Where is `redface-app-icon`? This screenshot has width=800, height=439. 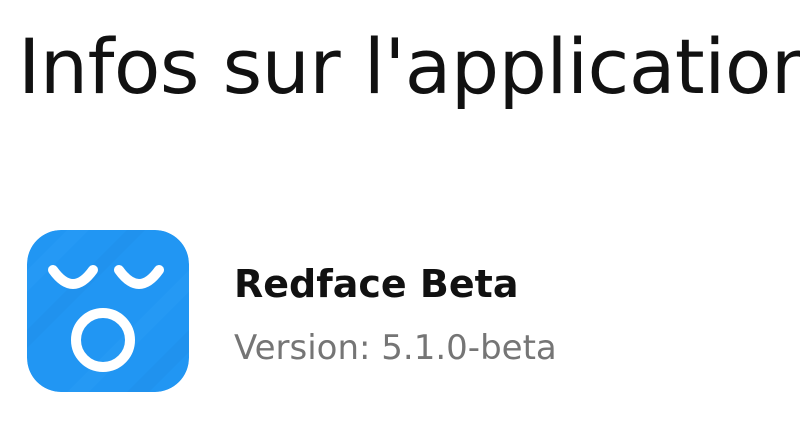
redface-app-icon is located at coordinates (108, 311).